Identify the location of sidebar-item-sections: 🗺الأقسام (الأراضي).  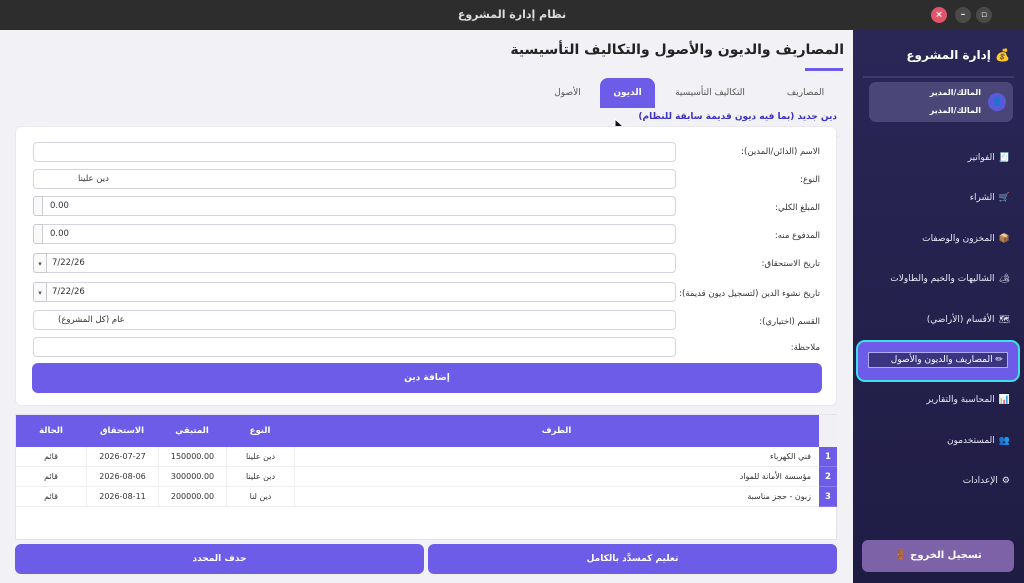
(968, 320).